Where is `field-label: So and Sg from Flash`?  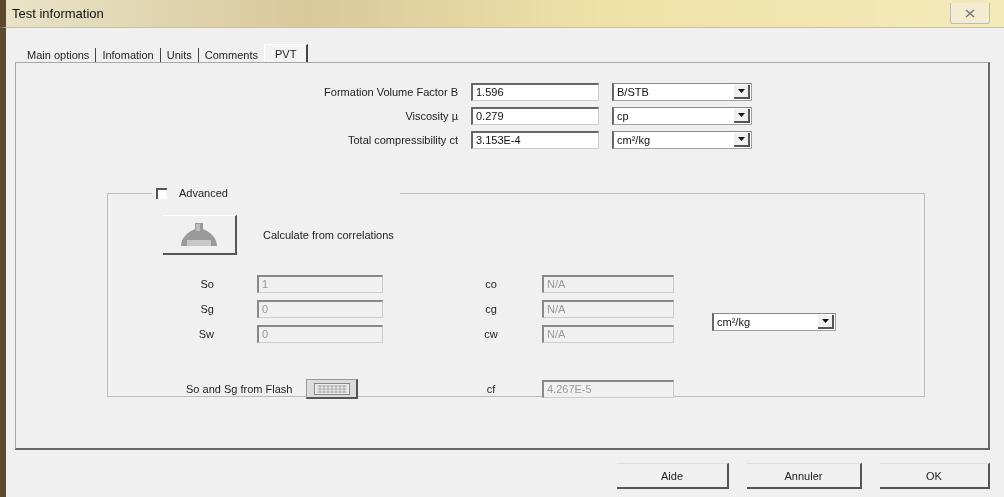
field-label: So and Sg from Flash is located at coordinates (239, 389).